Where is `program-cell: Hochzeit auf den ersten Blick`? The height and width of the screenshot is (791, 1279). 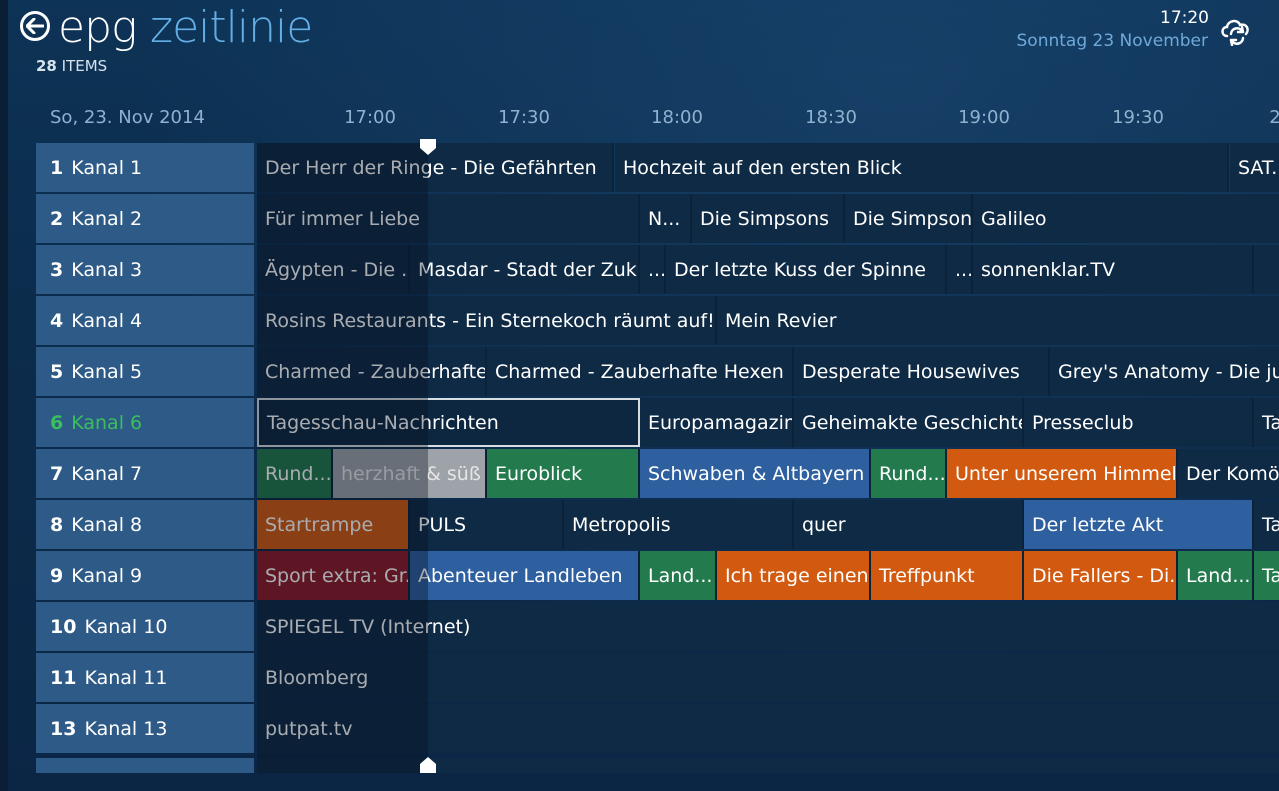 program-cell: Hochzeit auf den ersten Blick is located at coordinates (922, 167).